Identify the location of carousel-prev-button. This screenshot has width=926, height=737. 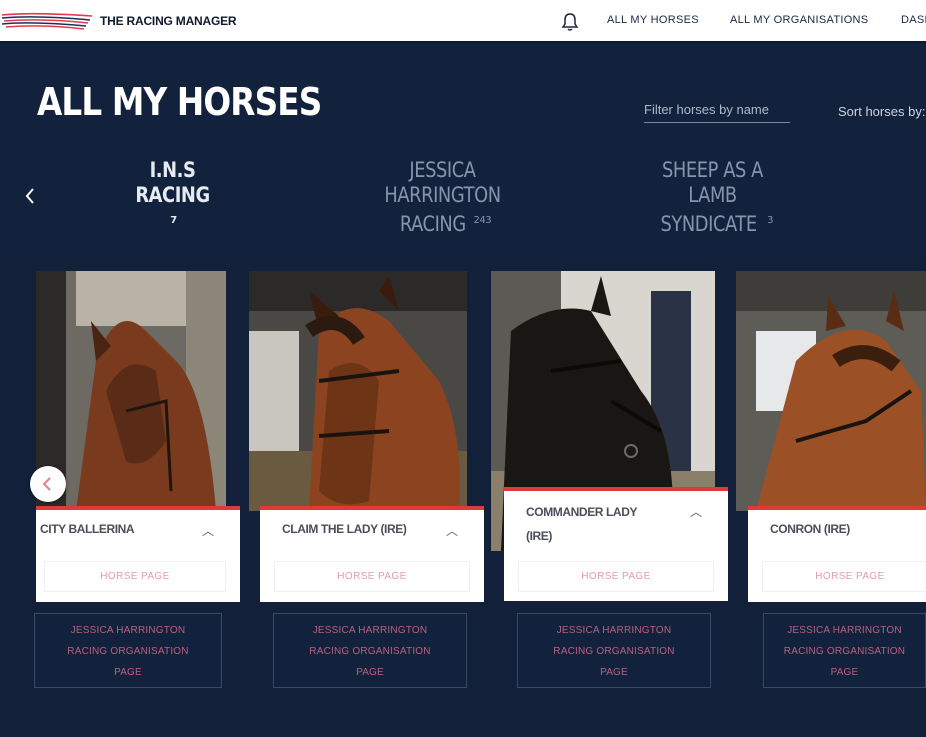
(48, 484).